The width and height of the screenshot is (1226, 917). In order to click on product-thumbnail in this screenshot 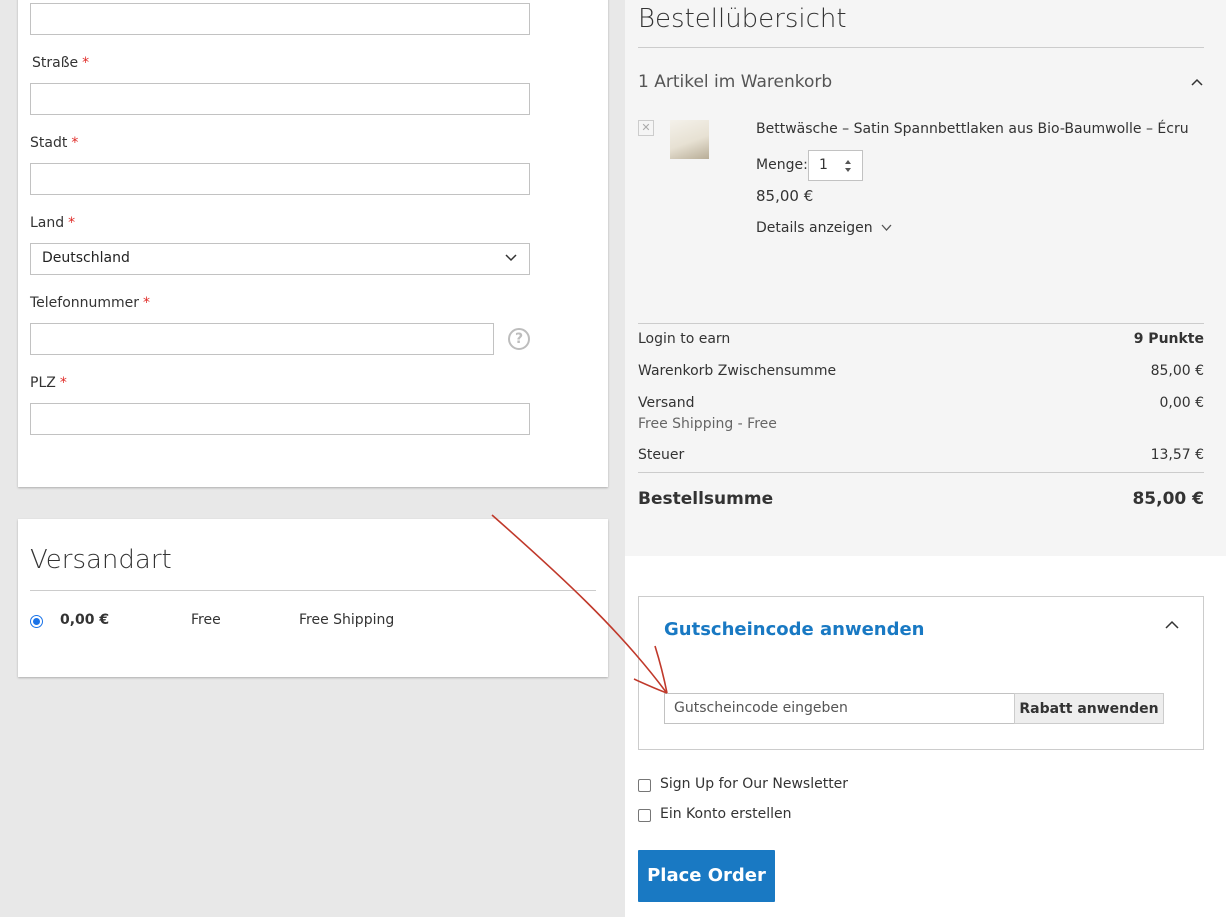, I will do `click(689, 139)`.